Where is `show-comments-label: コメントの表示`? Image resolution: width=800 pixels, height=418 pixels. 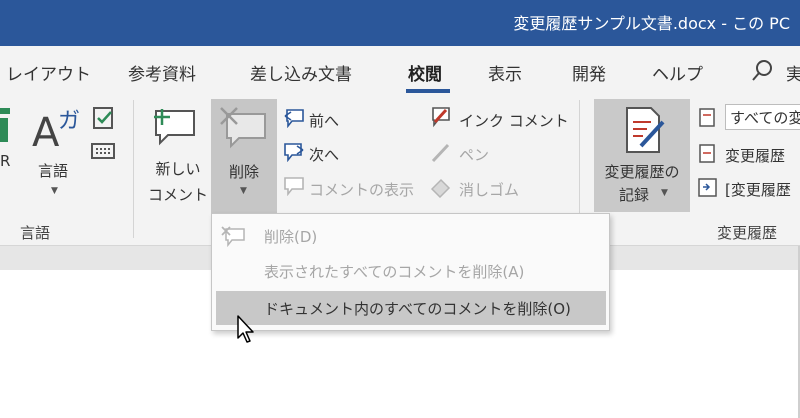
show-comments-label: コメントの表示 is located at coordinates (362, 190).